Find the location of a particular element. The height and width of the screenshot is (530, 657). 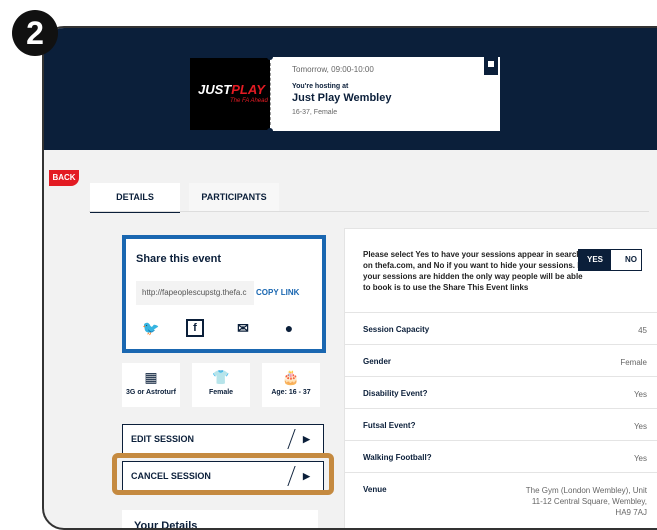

button-separator is located at coordinates (291, 439).